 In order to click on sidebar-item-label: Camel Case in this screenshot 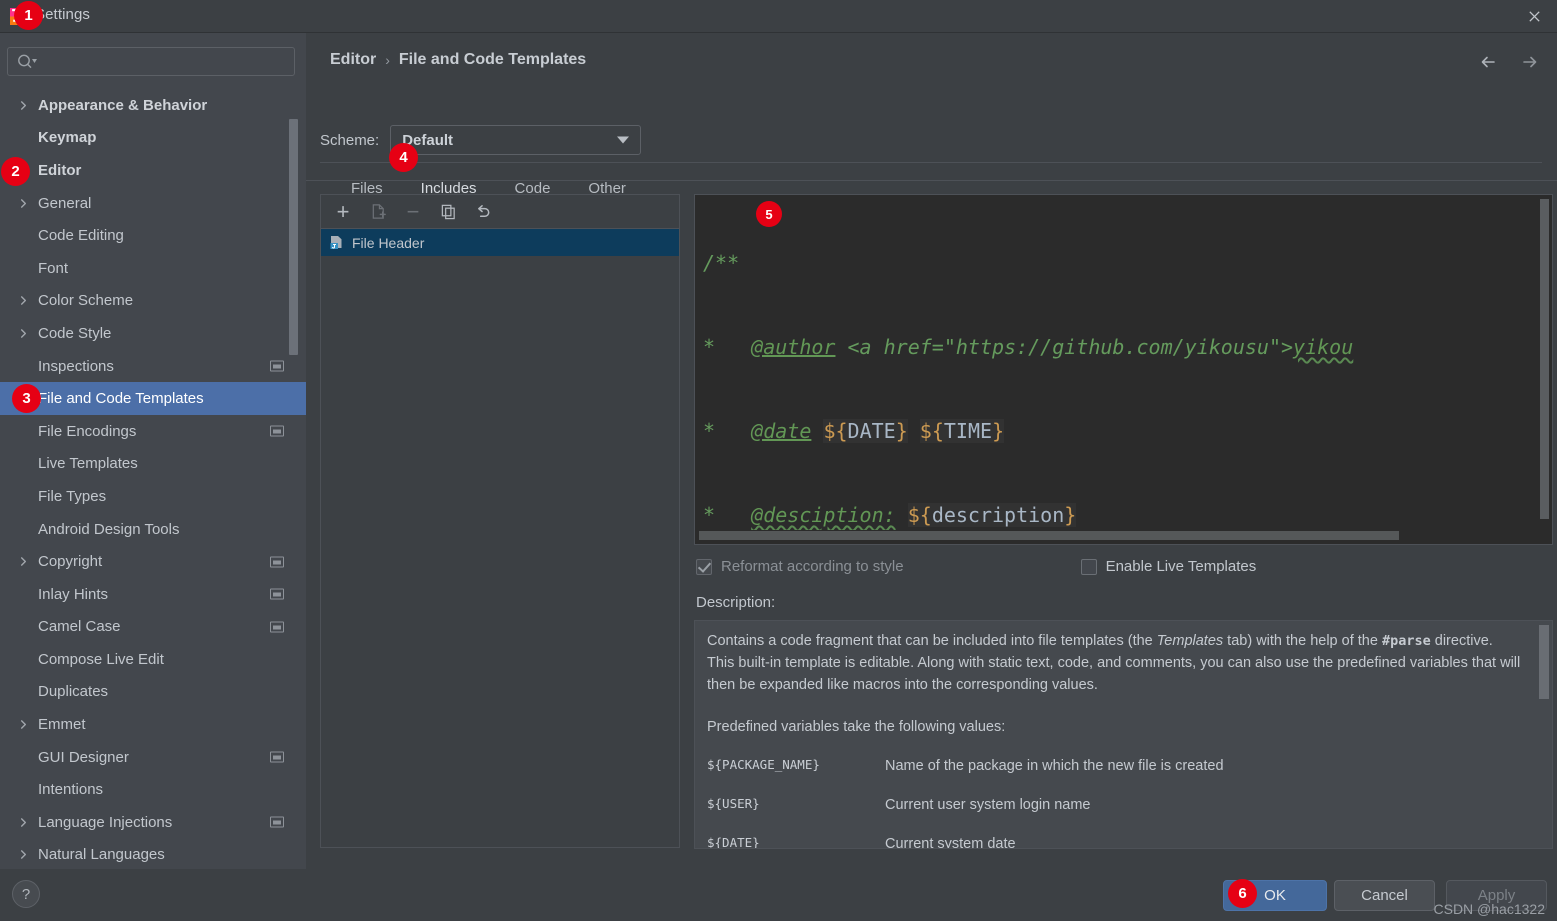, I will do `click(79, 627)`.